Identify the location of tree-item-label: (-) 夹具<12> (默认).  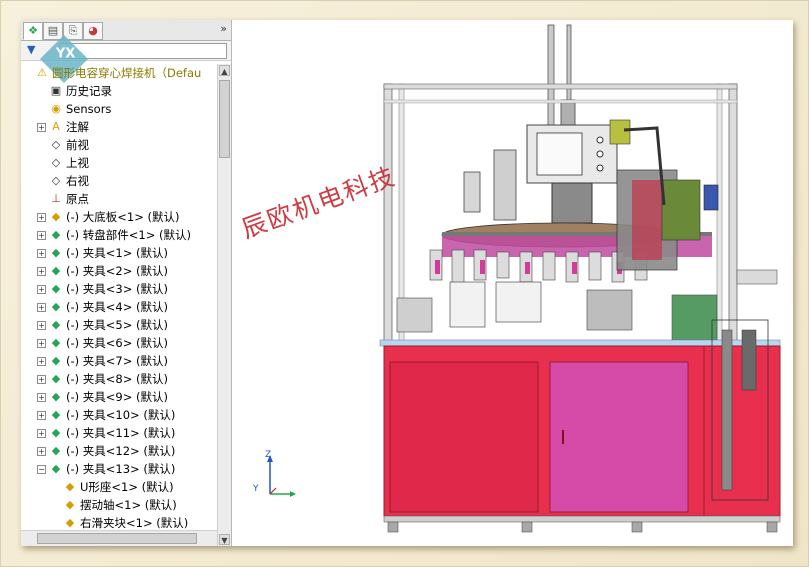
(121, 451).